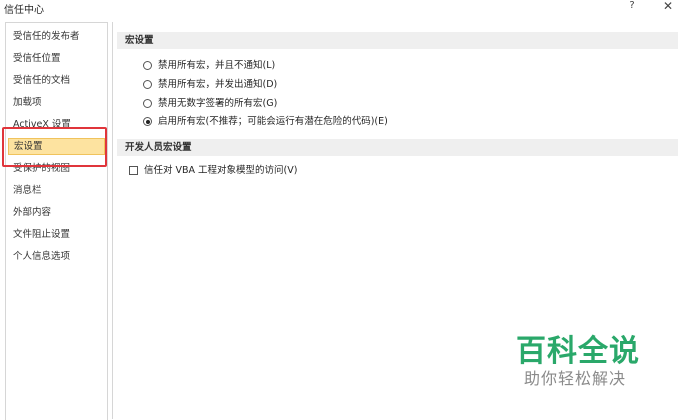  I want to click on sidebar-item-trusted-documents: 受信任的文档, so click(56, 80).